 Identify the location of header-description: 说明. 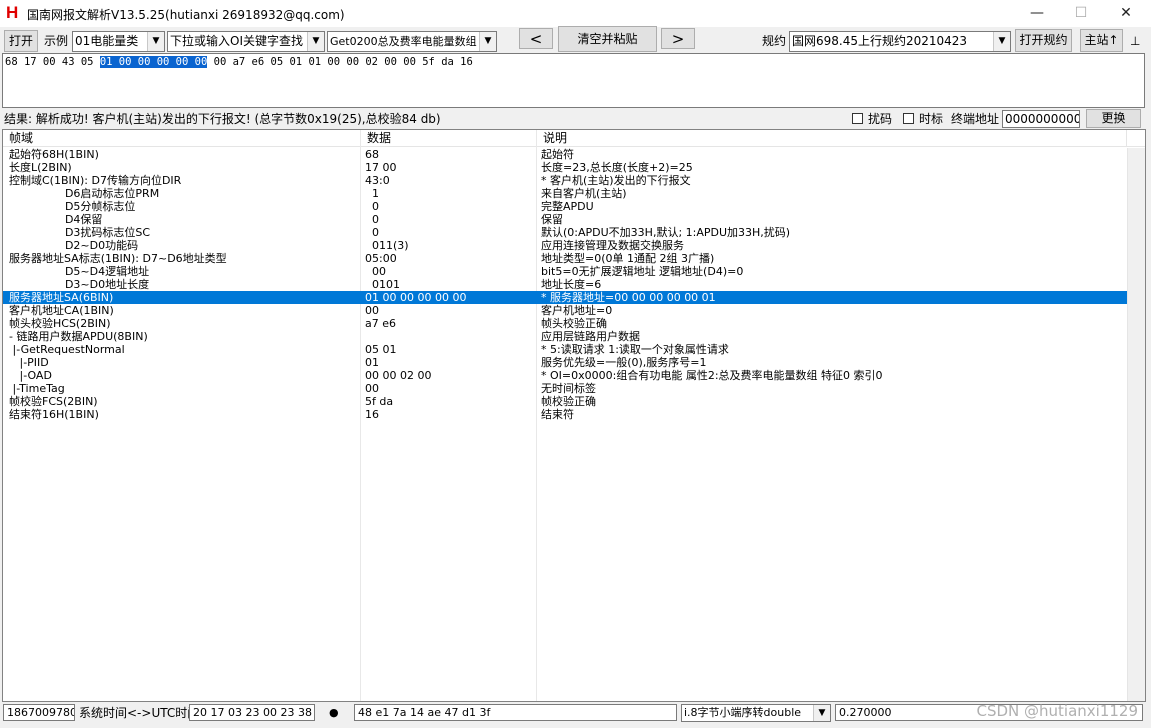
(832, 138).